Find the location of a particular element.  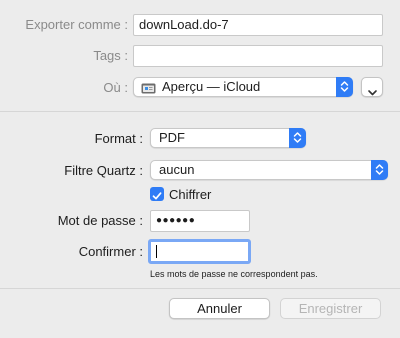

password-field: ●●●●●● is located at coordinates (200, 221).